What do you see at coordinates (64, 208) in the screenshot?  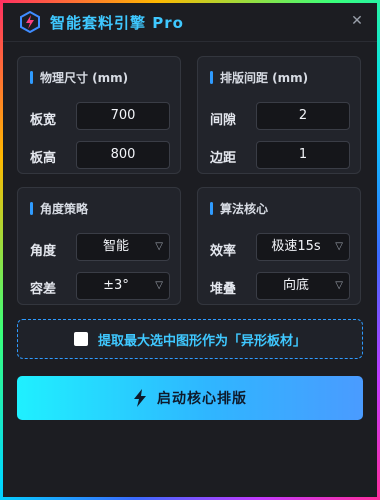 I see `panel-title: 角度策略` at bounding box center [64, 208].